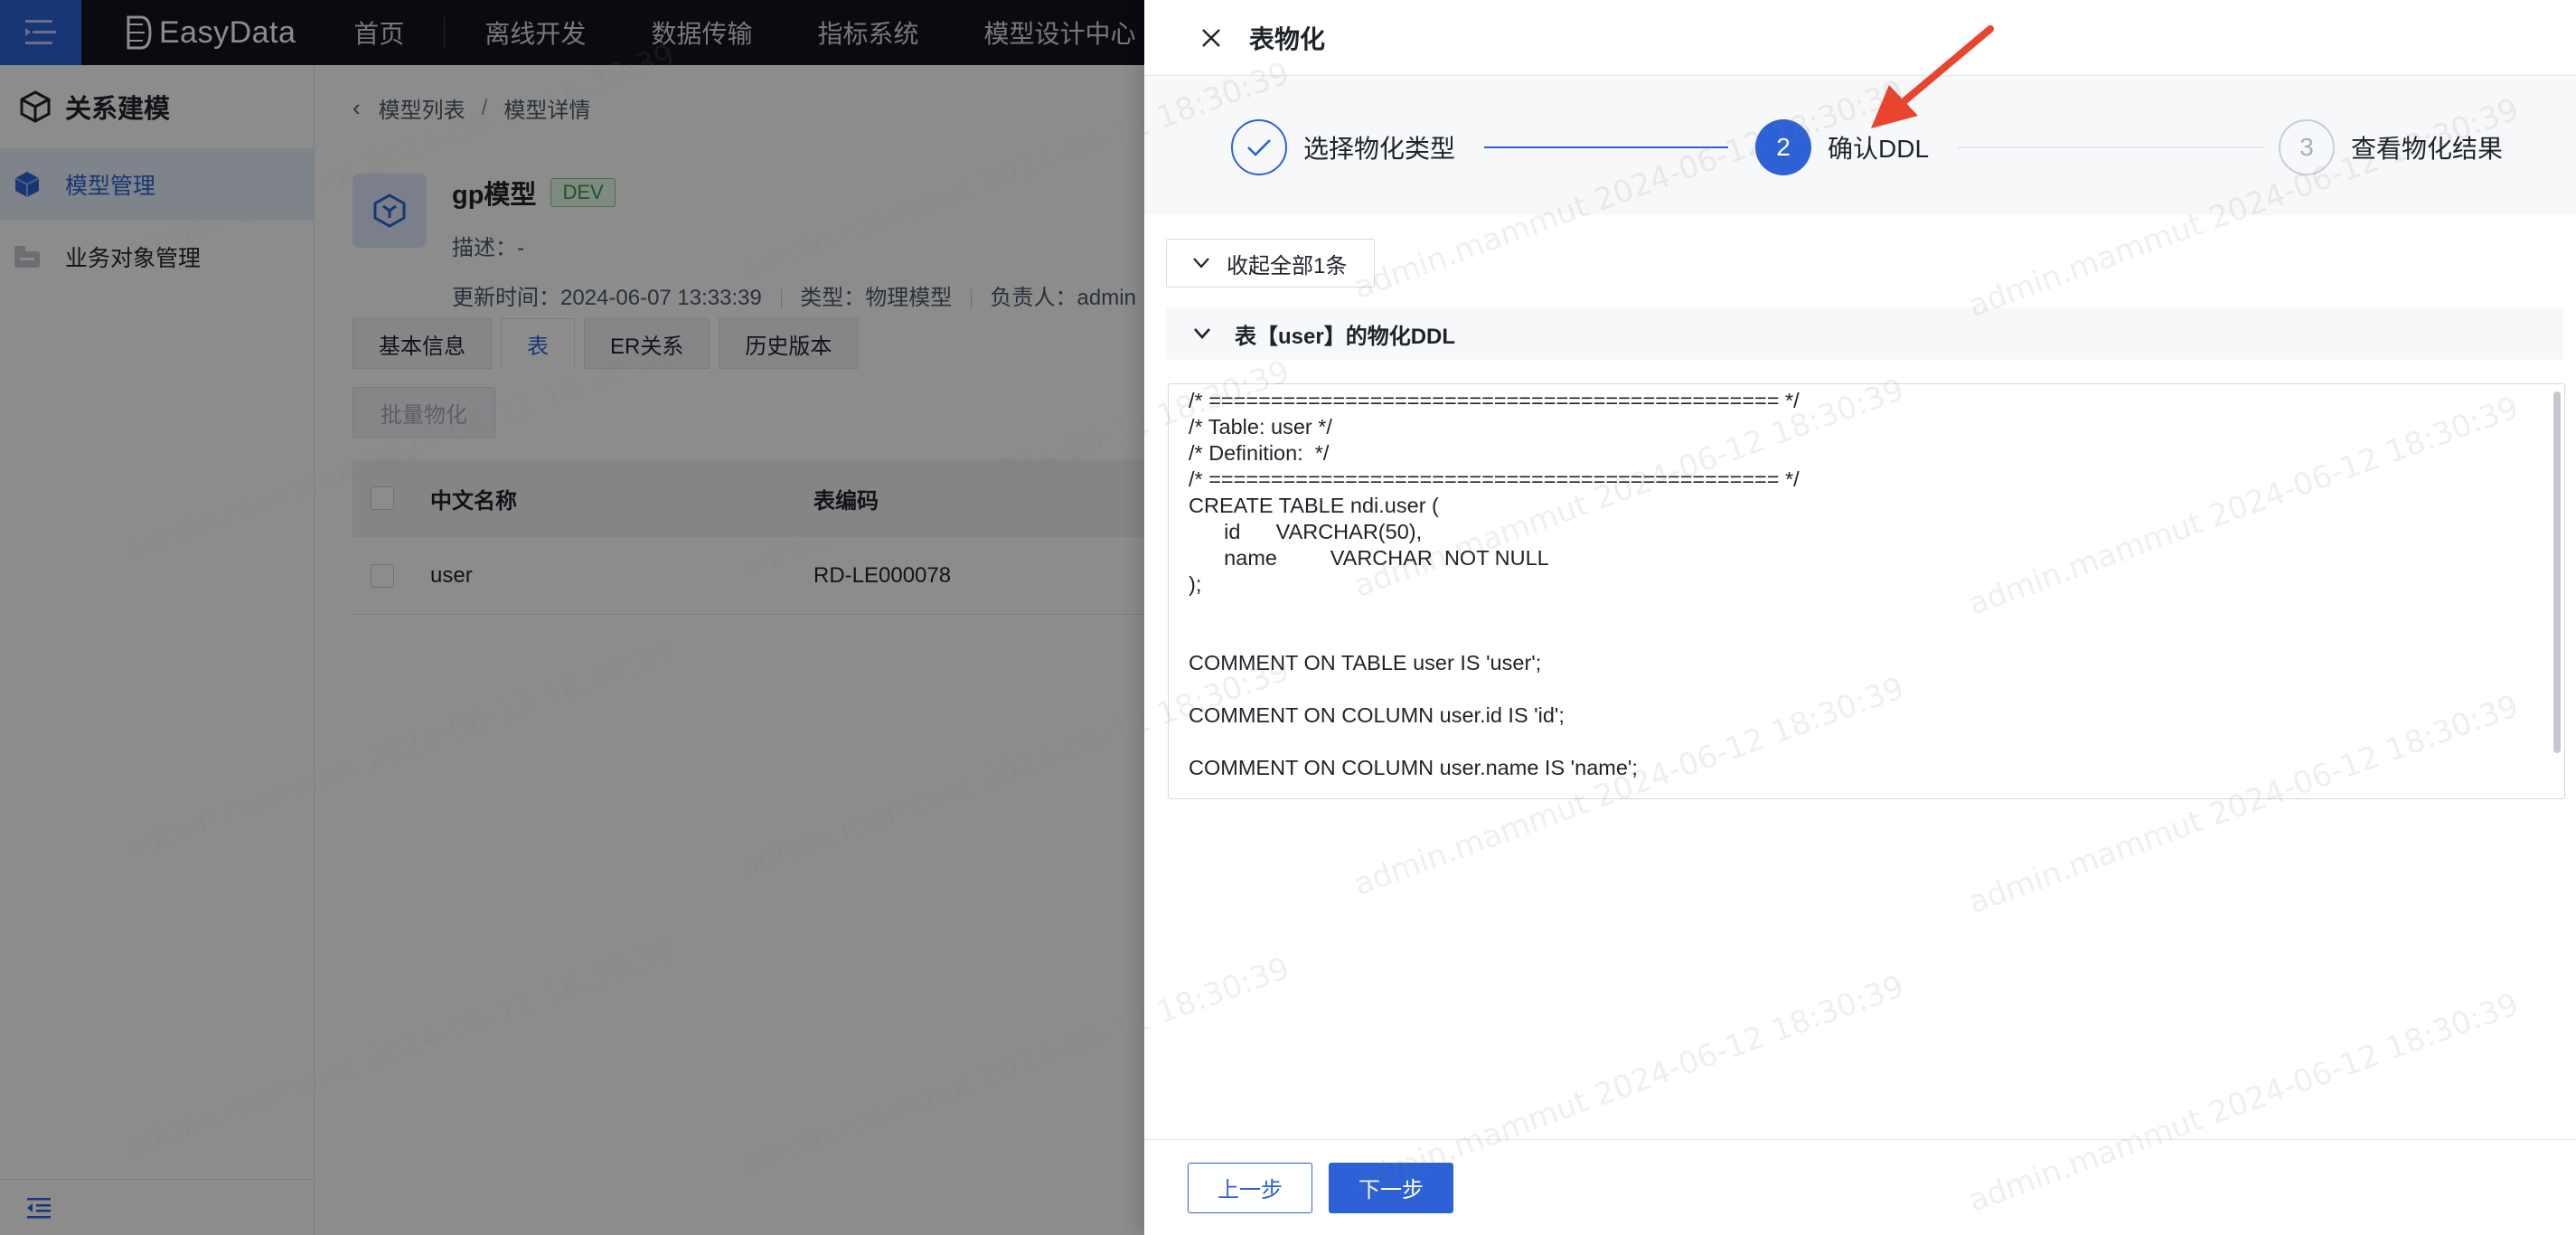  Describe the element at coordinates (1250, 1187) in the screenshot. I see `previous-step-button: 上一步` at that location.